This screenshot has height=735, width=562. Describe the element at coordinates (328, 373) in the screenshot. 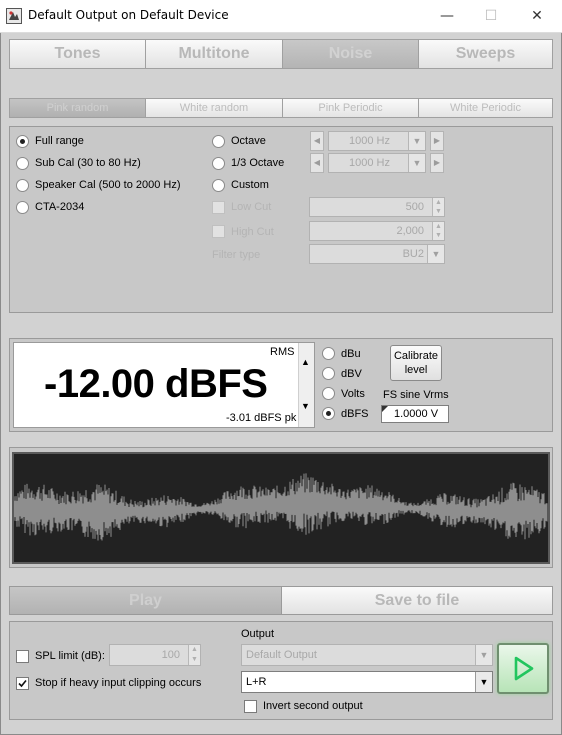

I see `radio-dbv` at that location.